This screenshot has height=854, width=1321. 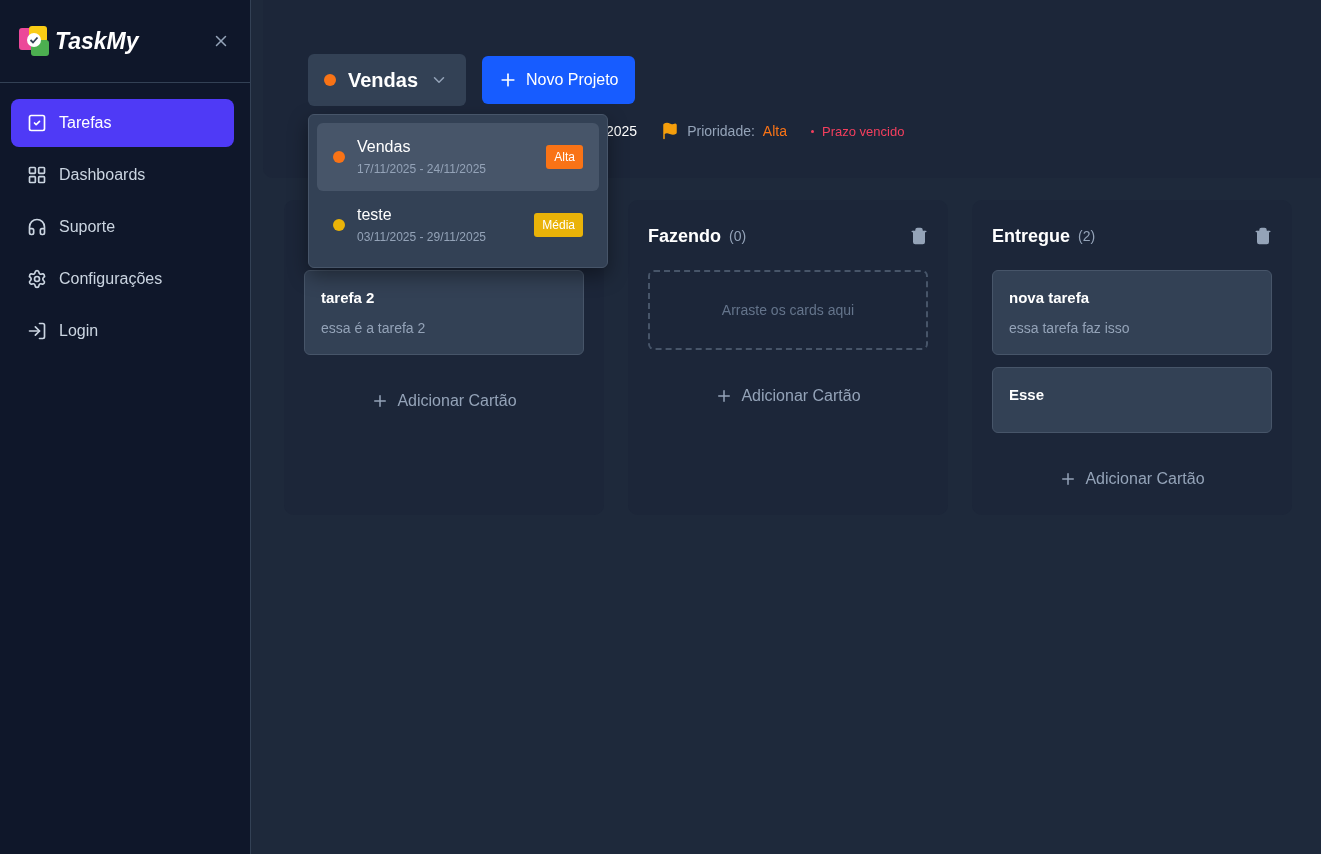 What do you see at coordinates (670, 131) in the screenshot?
I see `flag-icon` at bounding box center [670, 131].